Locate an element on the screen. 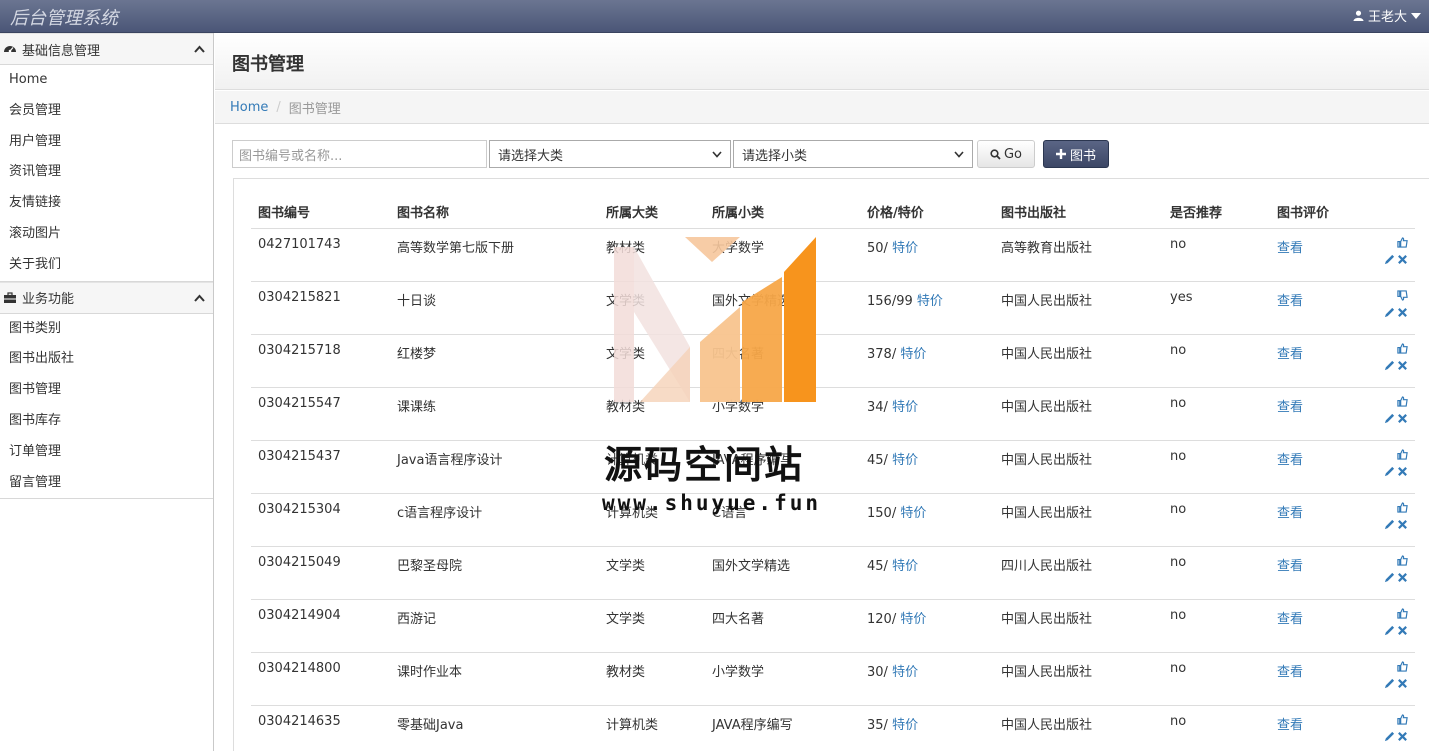  sidebar-item-publisher: 图书出版社 is located at coordinates (106, 359).